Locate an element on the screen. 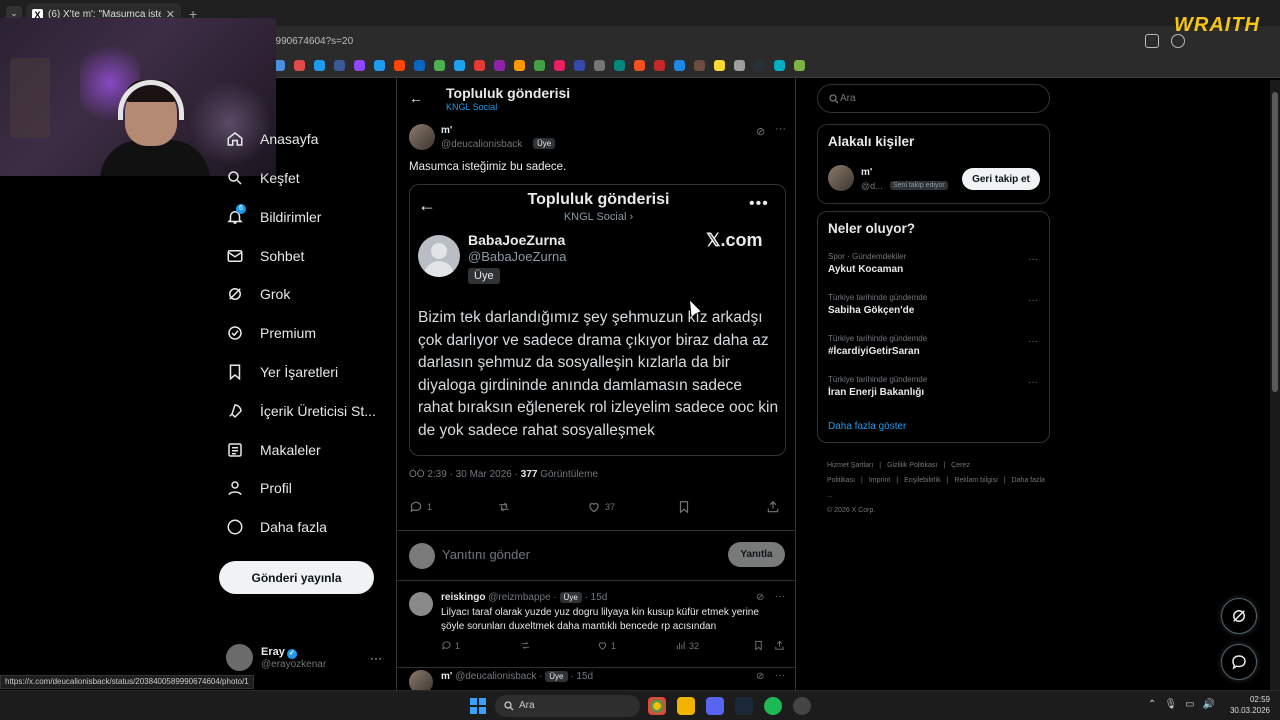 The height and width of the screenshot is (720, 1280). back-arrow-icon: ← is located at coordinates (416, 98).